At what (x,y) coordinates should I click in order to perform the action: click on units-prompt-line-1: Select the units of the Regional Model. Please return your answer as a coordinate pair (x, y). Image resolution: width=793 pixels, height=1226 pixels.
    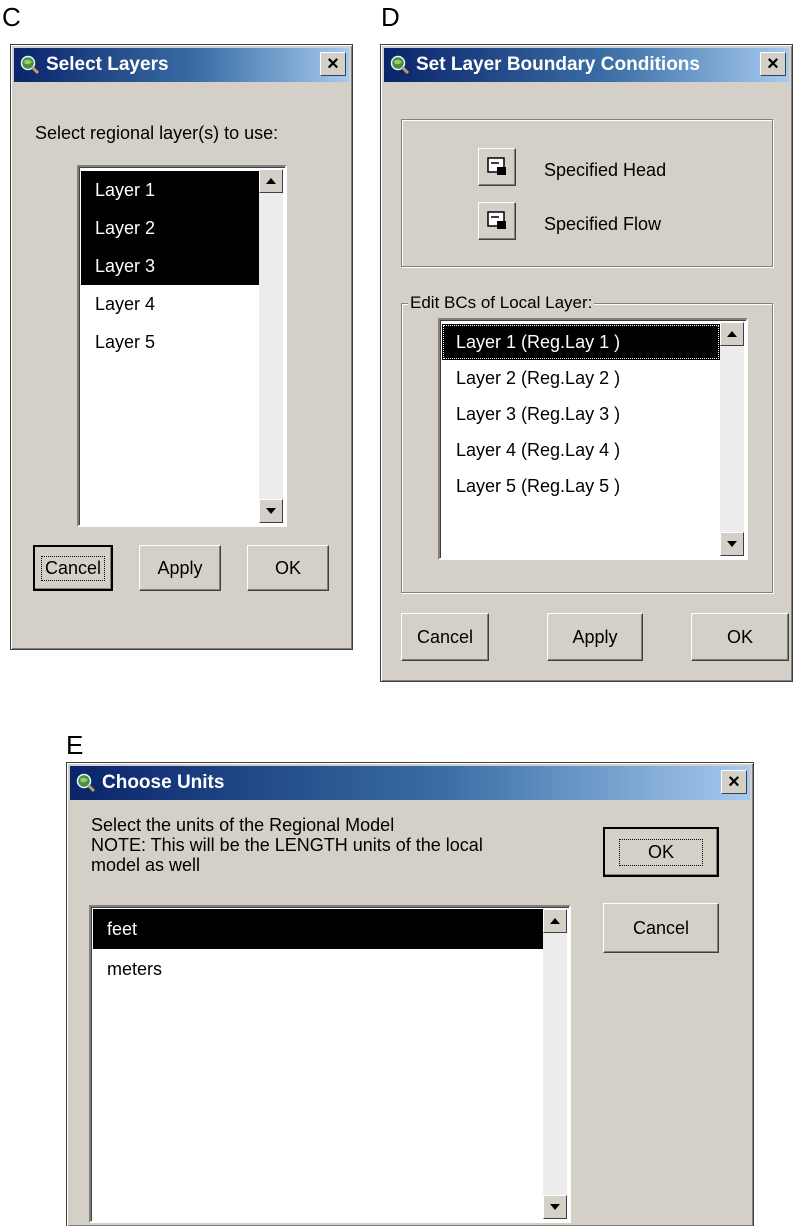
    Looking at the image, I should click on (243, 825).